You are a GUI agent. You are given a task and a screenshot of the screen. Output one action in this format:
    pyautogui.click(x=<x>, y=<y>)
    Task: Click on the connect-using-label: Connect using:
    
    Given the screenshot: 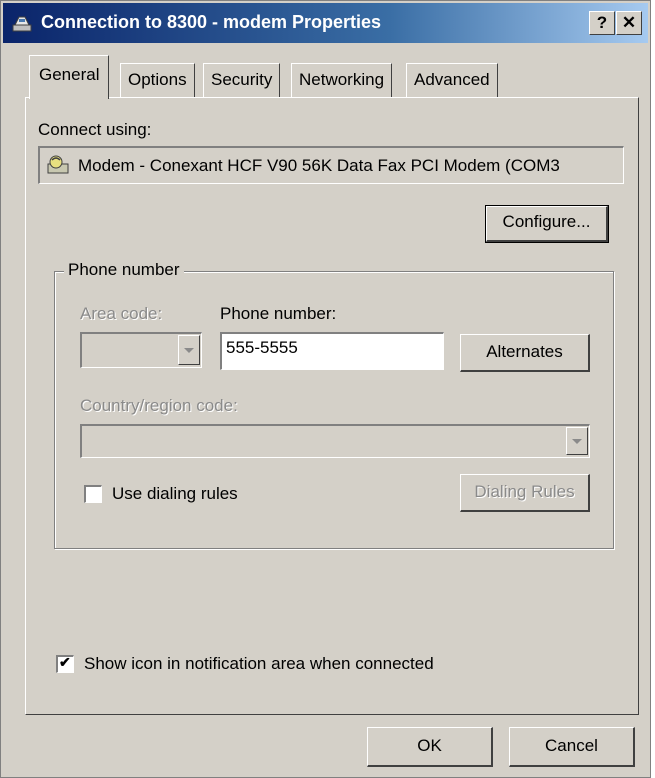 What is the action you would take?
    pyautogui.click(x=95, y=129)
    